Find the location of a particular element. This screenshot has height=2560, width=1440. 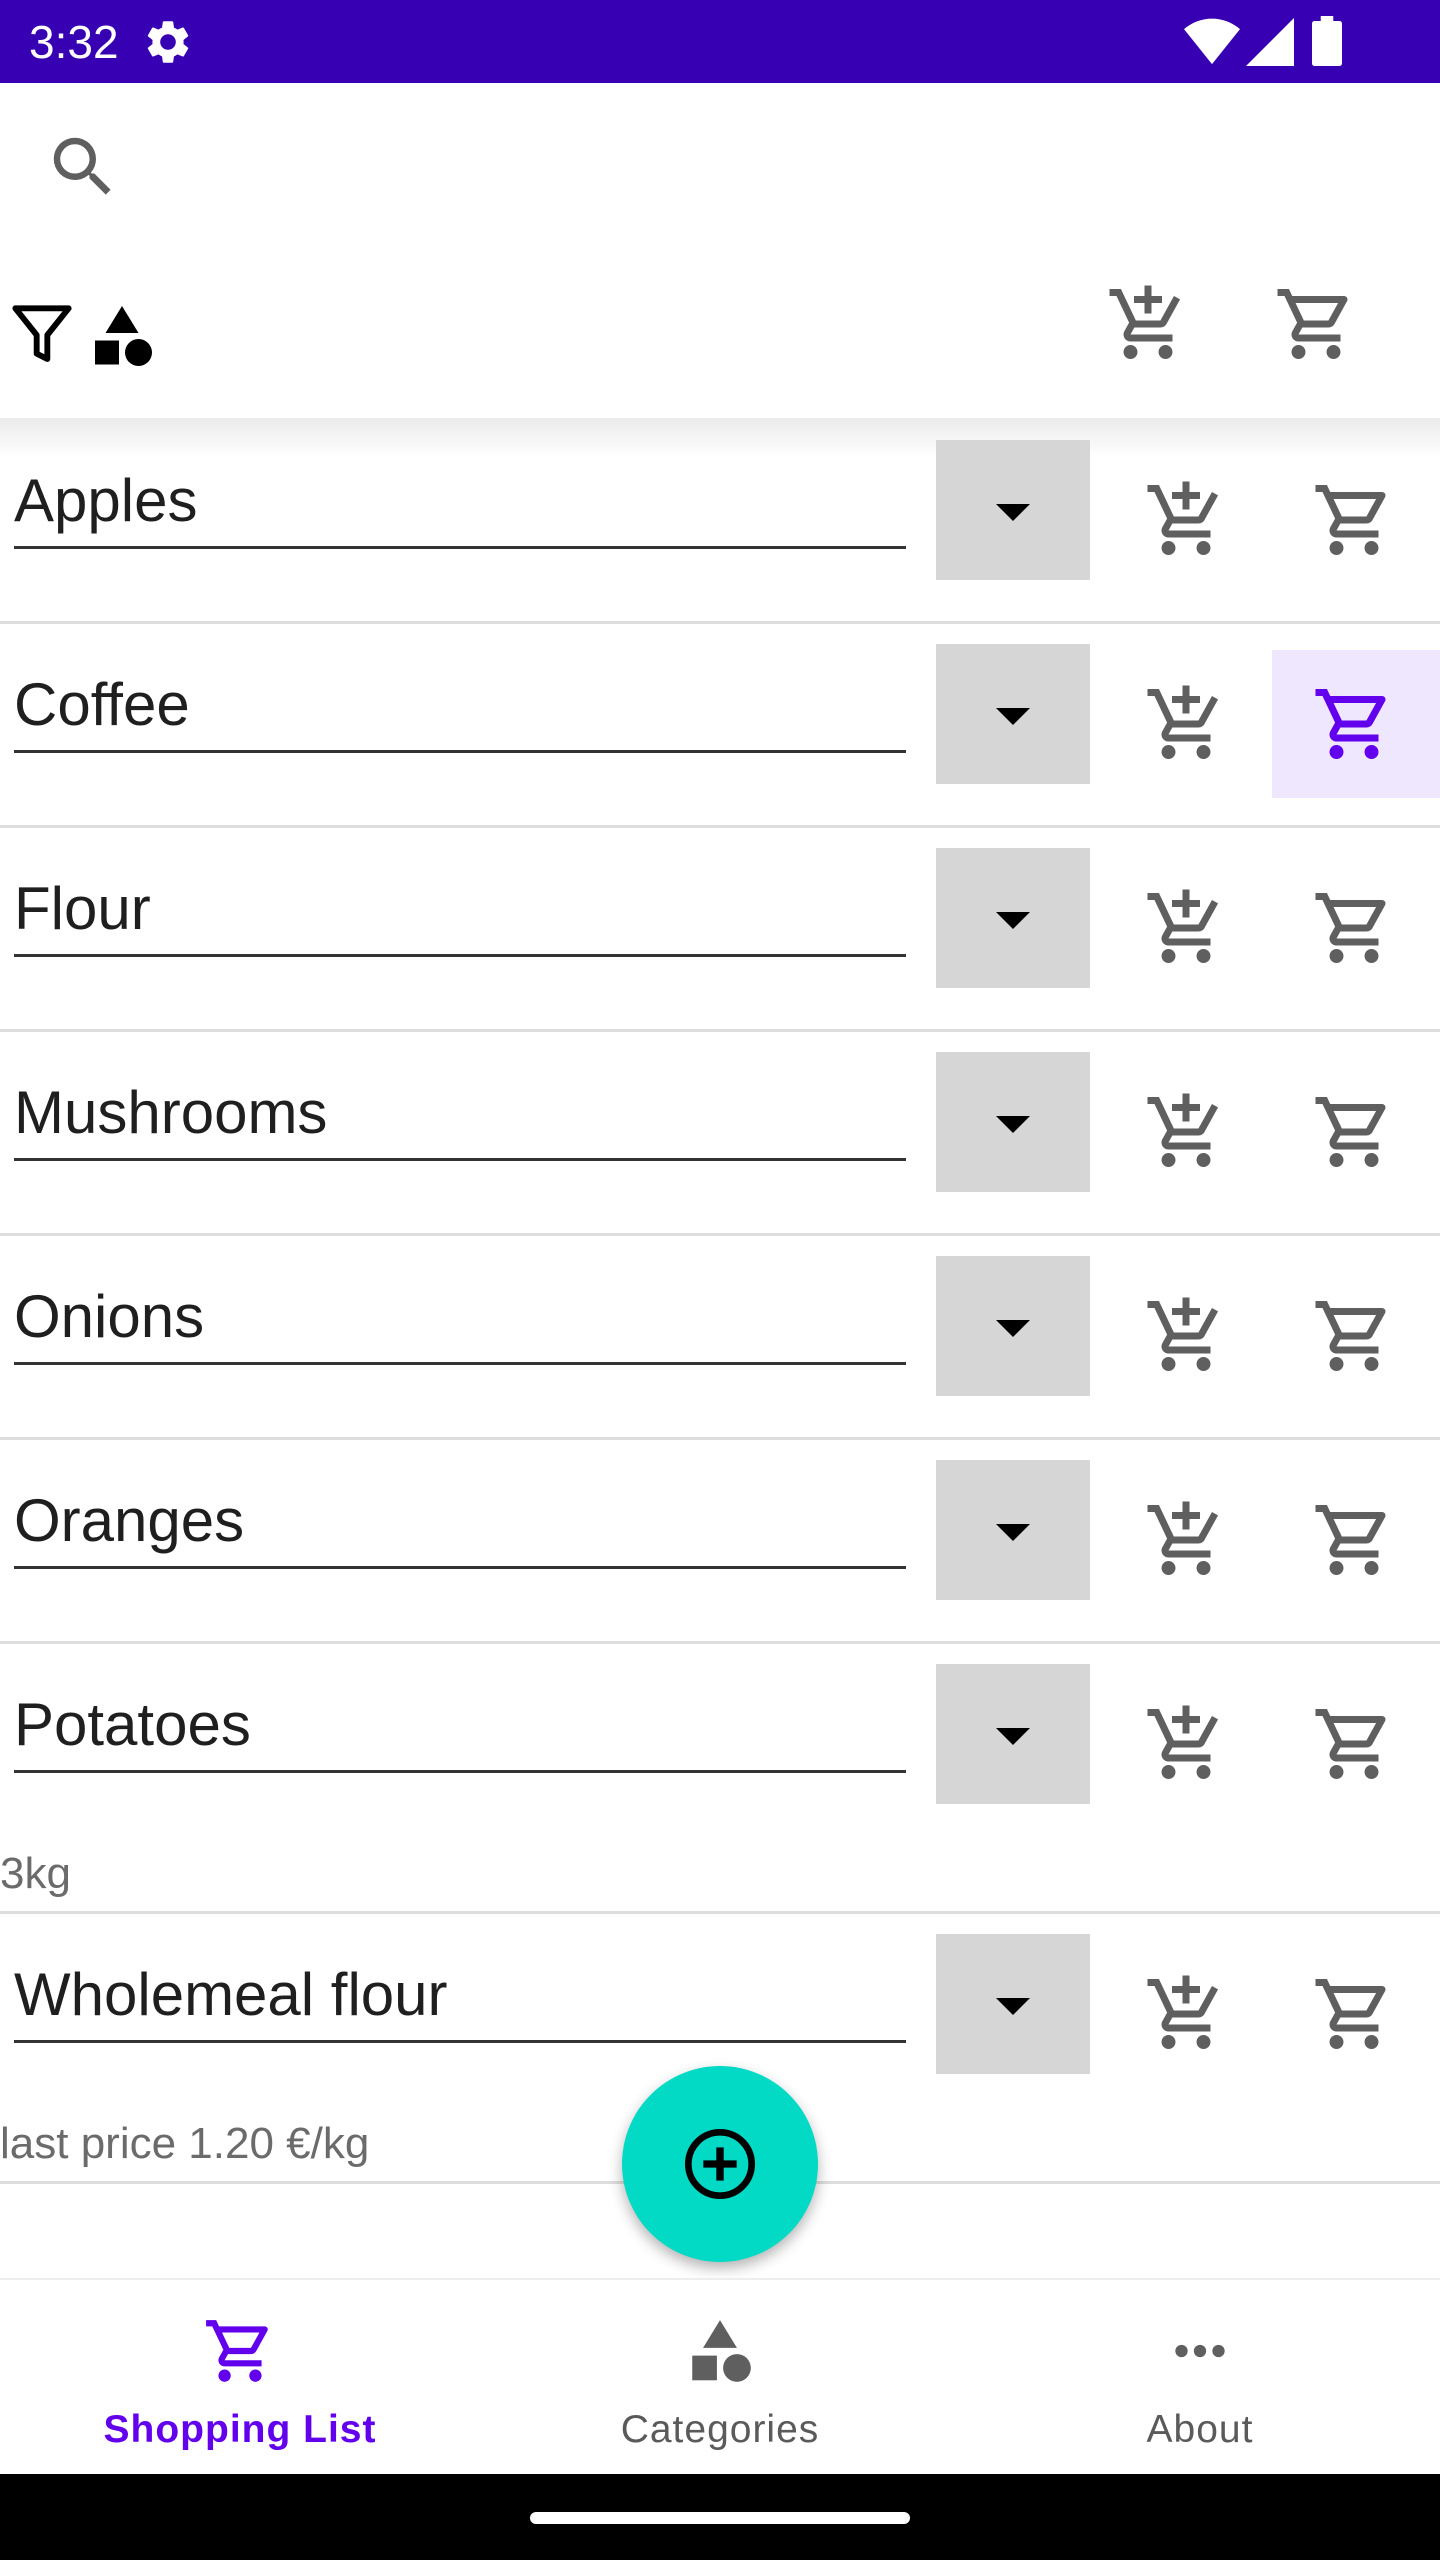

item-name-field: Oranges is located at coordinates (460, 1522).